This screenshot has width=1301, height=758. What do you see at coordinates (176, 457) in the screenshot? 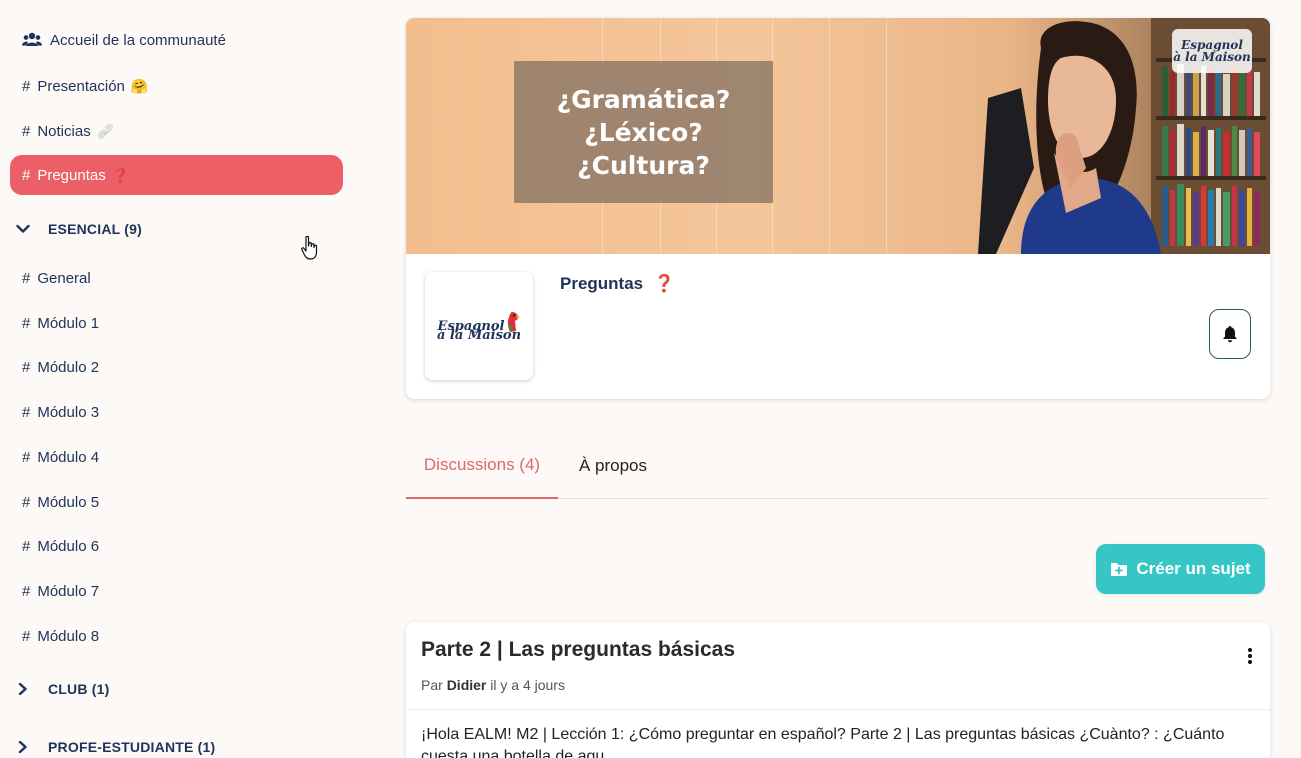
I see `sidebar-item-modulo-4: # Módulo 4` at bounding box center [176, 457].